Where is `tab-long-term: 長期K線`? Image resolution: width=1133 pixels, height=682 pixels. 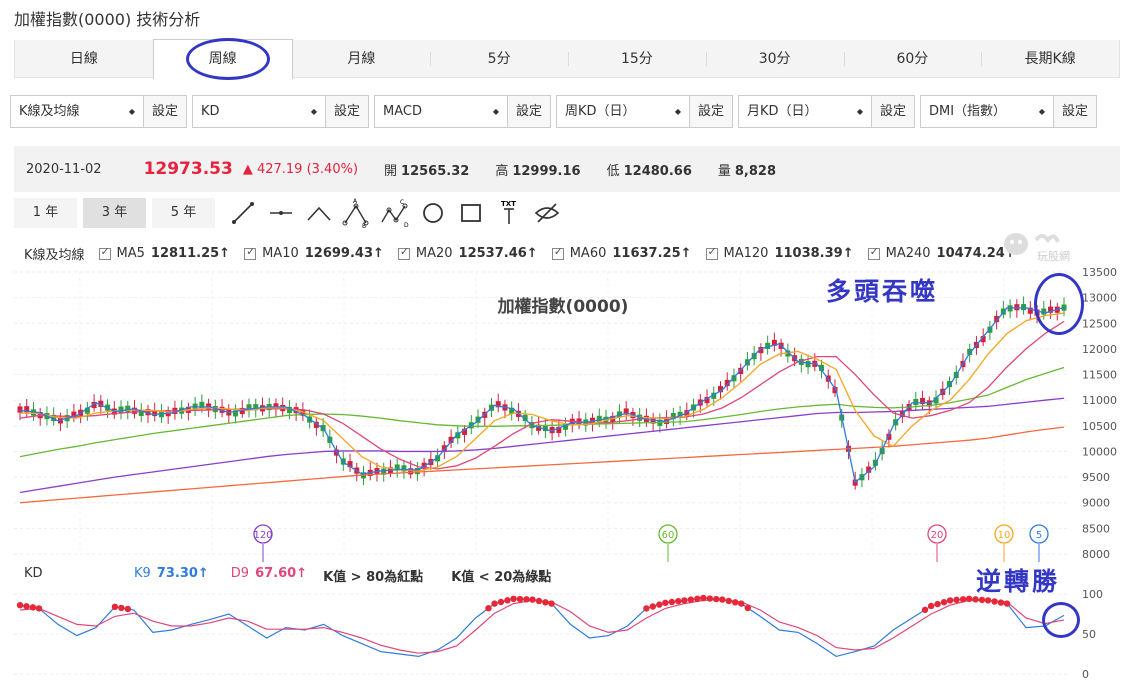
tab-long-term: 長期K線 is located at coordinates (1050, 58).